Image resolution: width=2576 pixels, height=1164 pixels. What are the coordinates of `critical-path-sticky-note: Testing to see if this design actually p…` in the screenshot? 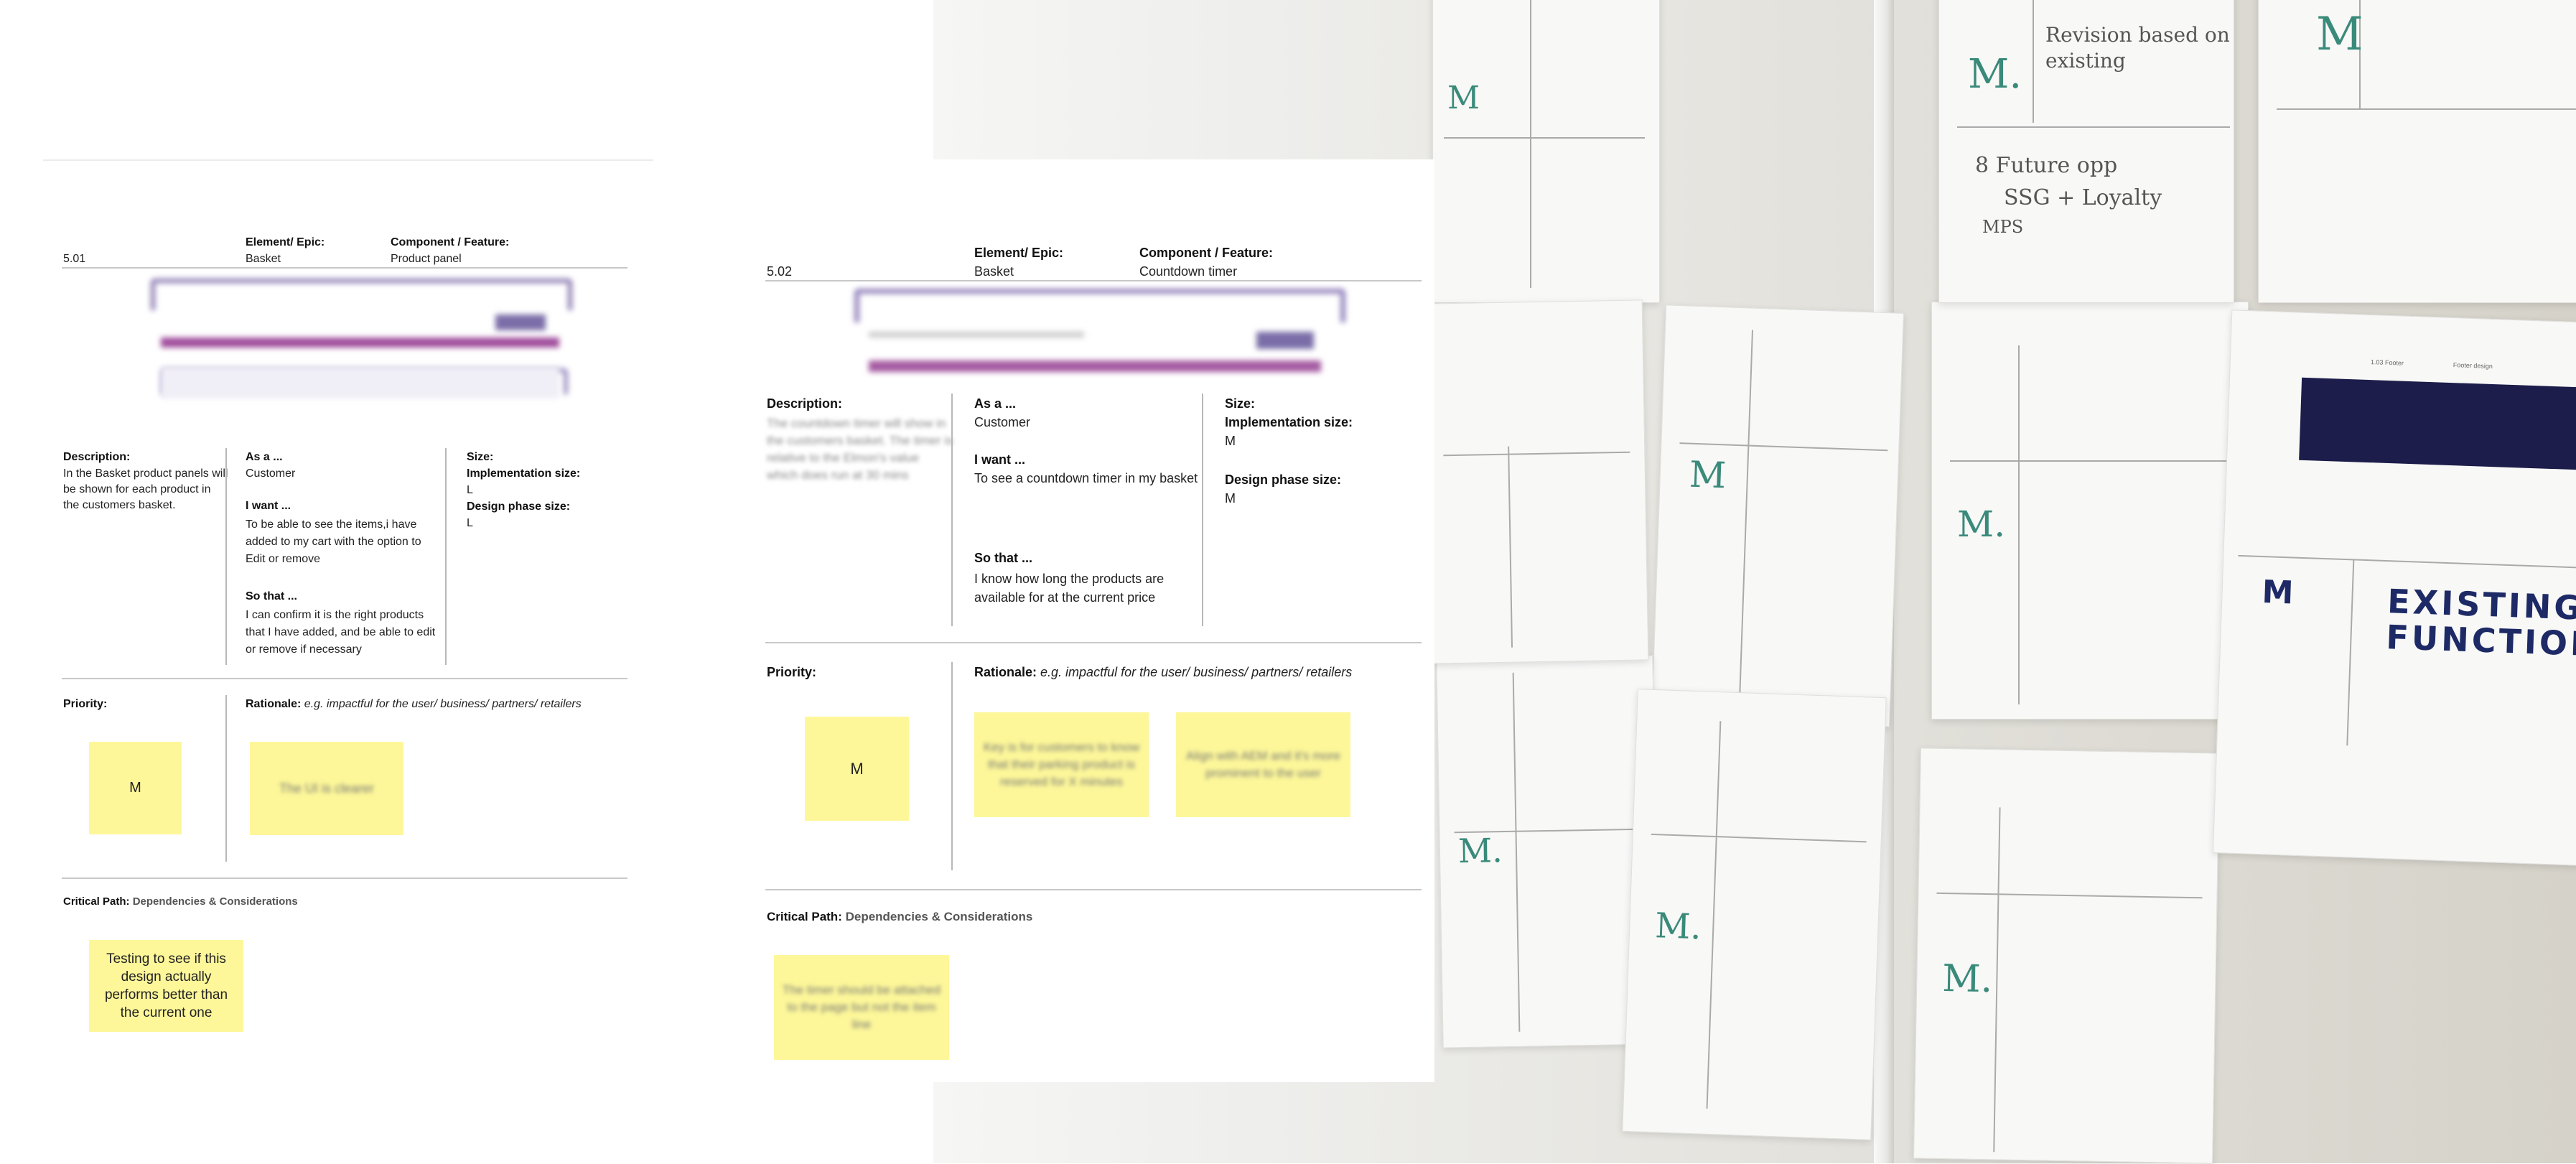 It's located at (166, 986).